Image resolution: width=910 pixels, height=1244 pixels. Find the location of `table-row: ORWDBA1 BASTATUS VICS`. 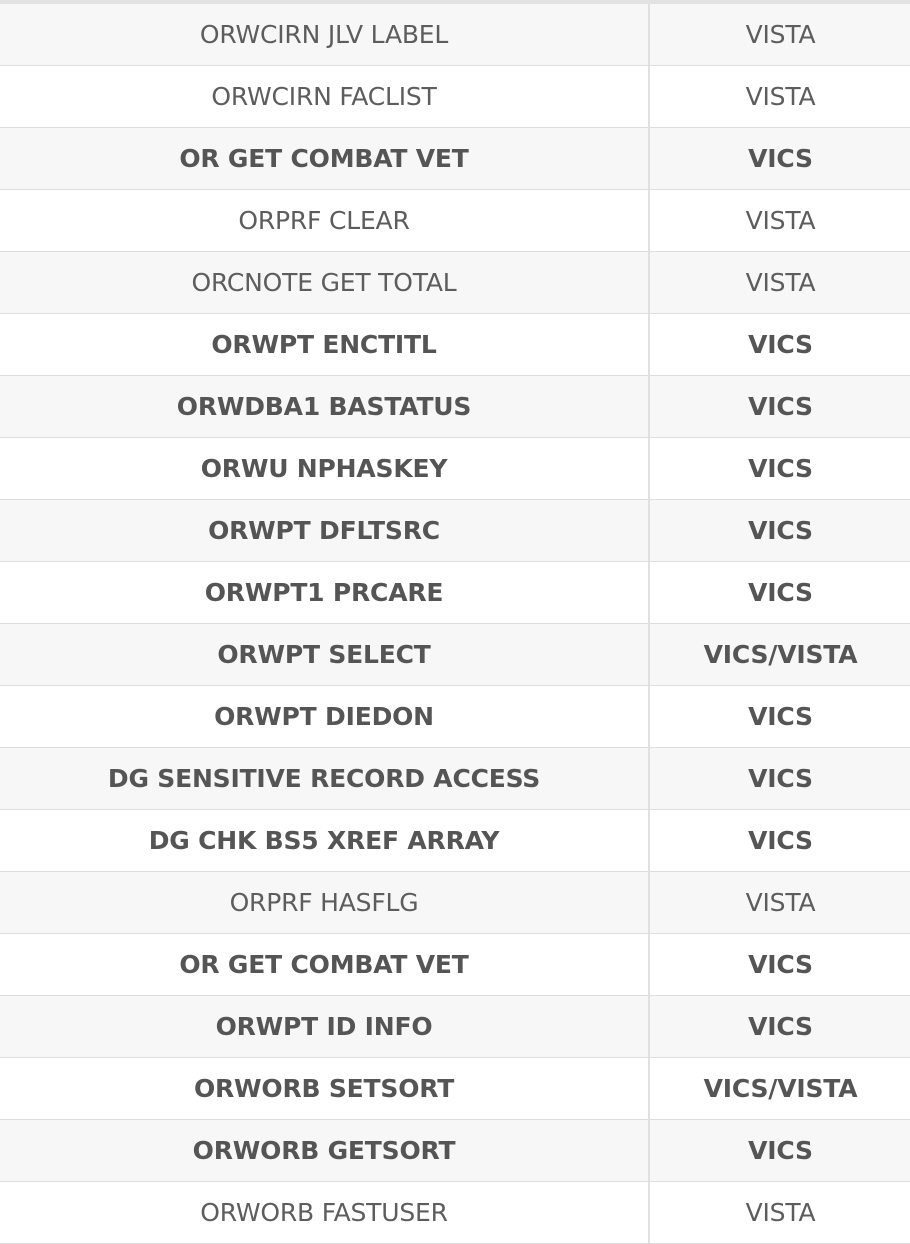

table-row: ORWDBA1 BASTATUS VICS is located at coordinates (455, 406).